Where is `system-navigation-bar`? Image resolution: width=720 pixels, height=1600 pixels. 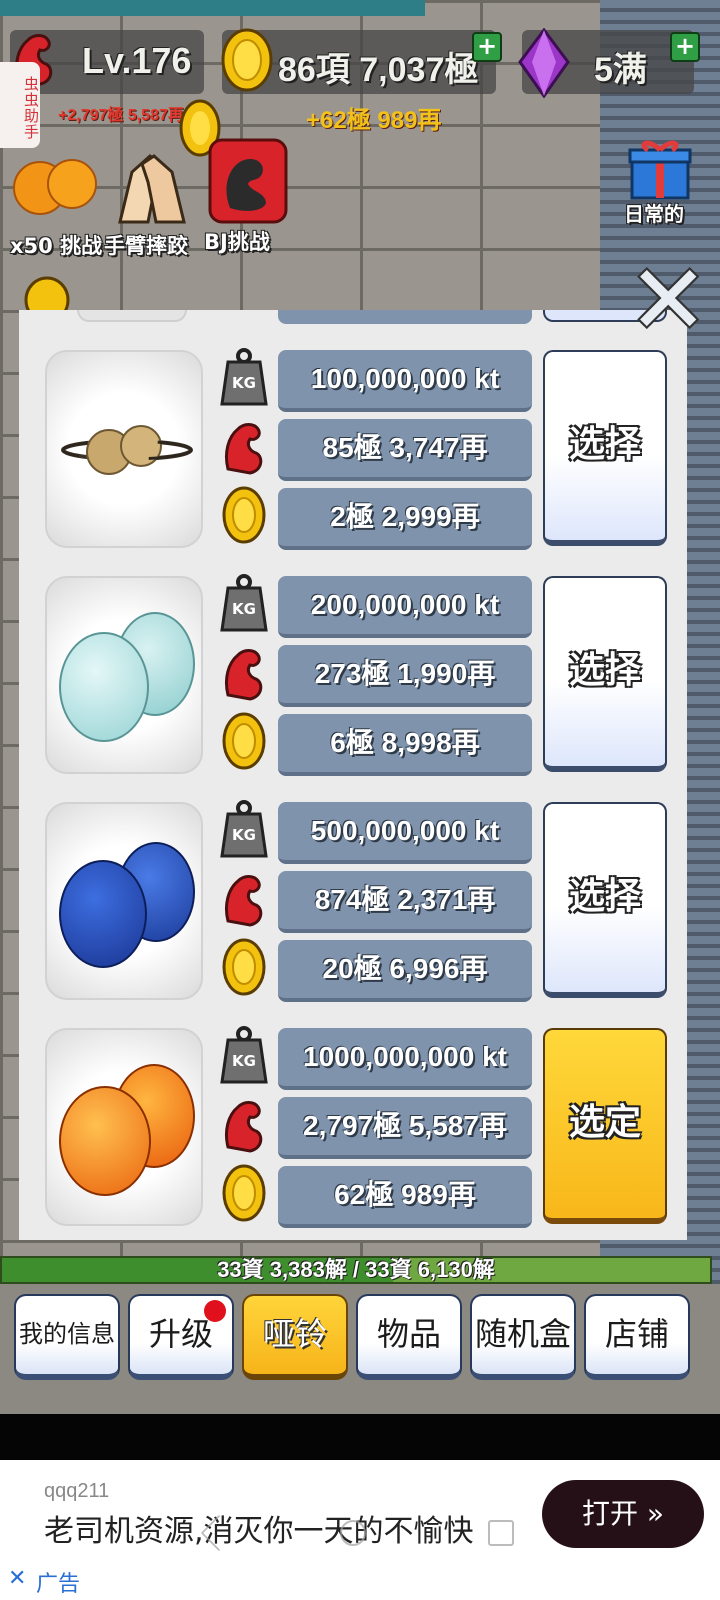
system-navigation-bar is located at coordinates (360, 1533).